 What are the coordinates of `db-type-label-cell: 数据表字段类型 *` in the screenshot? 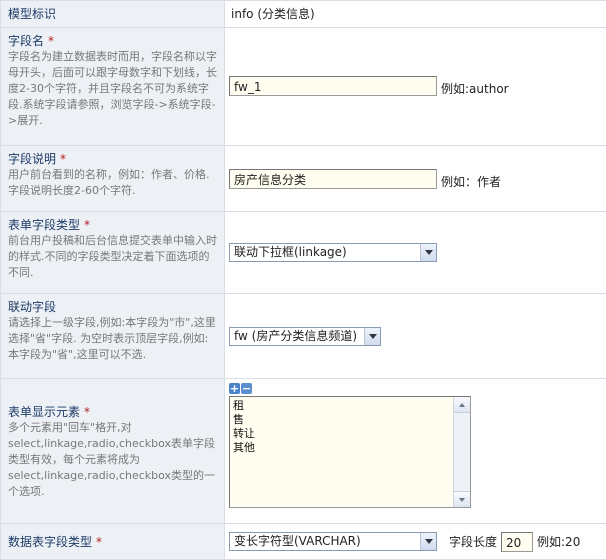 It's located at (113, 542).